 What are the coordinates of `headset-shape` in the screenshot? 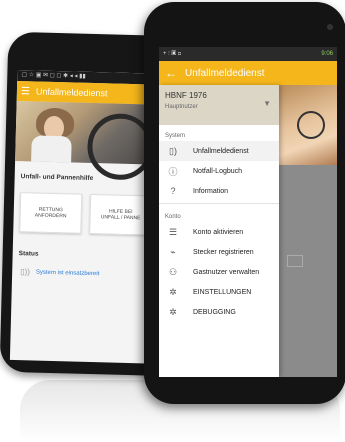 It's located at (311, 125).